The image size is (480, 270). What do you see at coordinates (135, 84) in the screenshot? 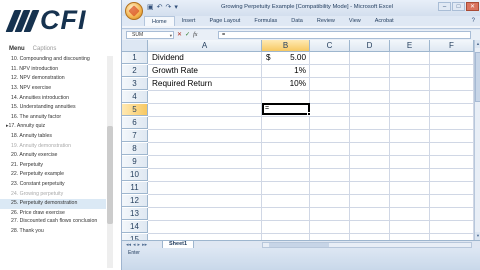
I see `row-header-3: 3` at bounding box center [135, 84].